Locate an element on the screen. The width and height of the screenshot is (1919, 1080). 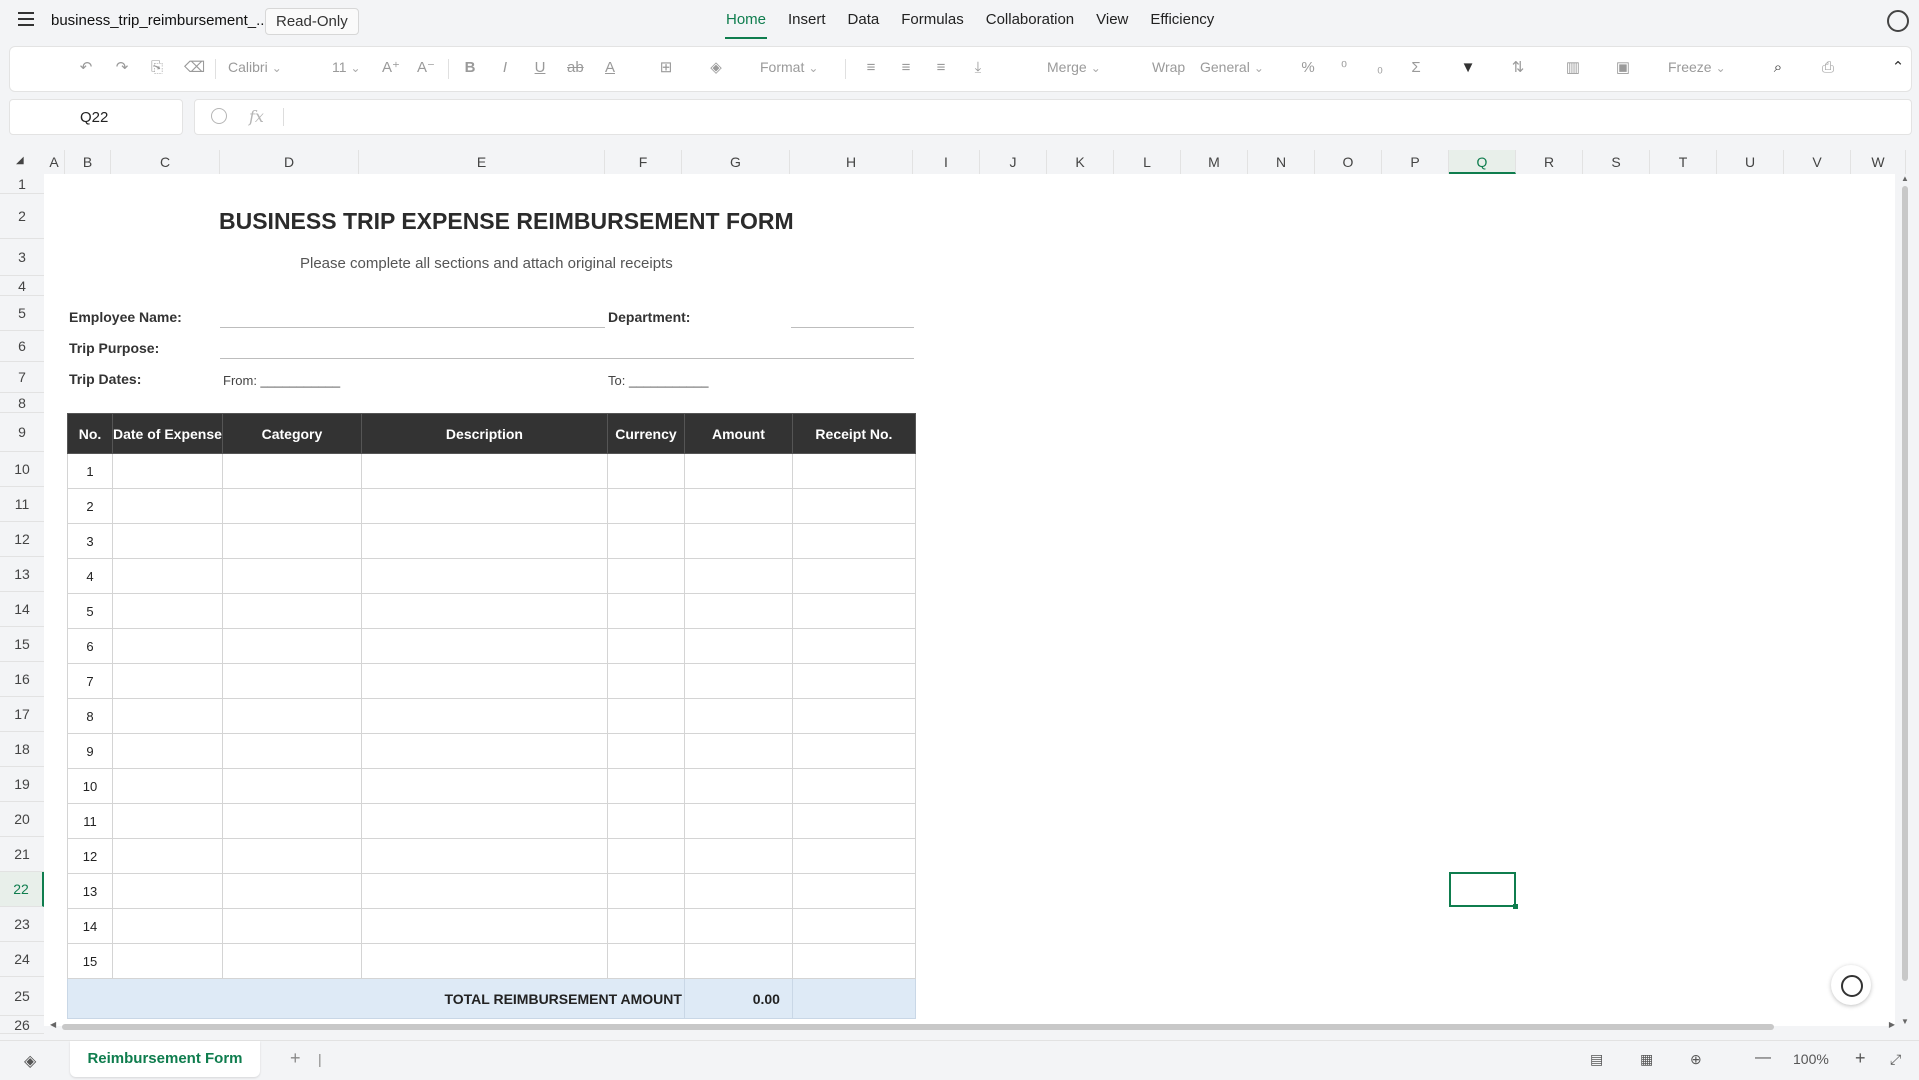
row-header-11: 11 is located at coordinates (22, 504).